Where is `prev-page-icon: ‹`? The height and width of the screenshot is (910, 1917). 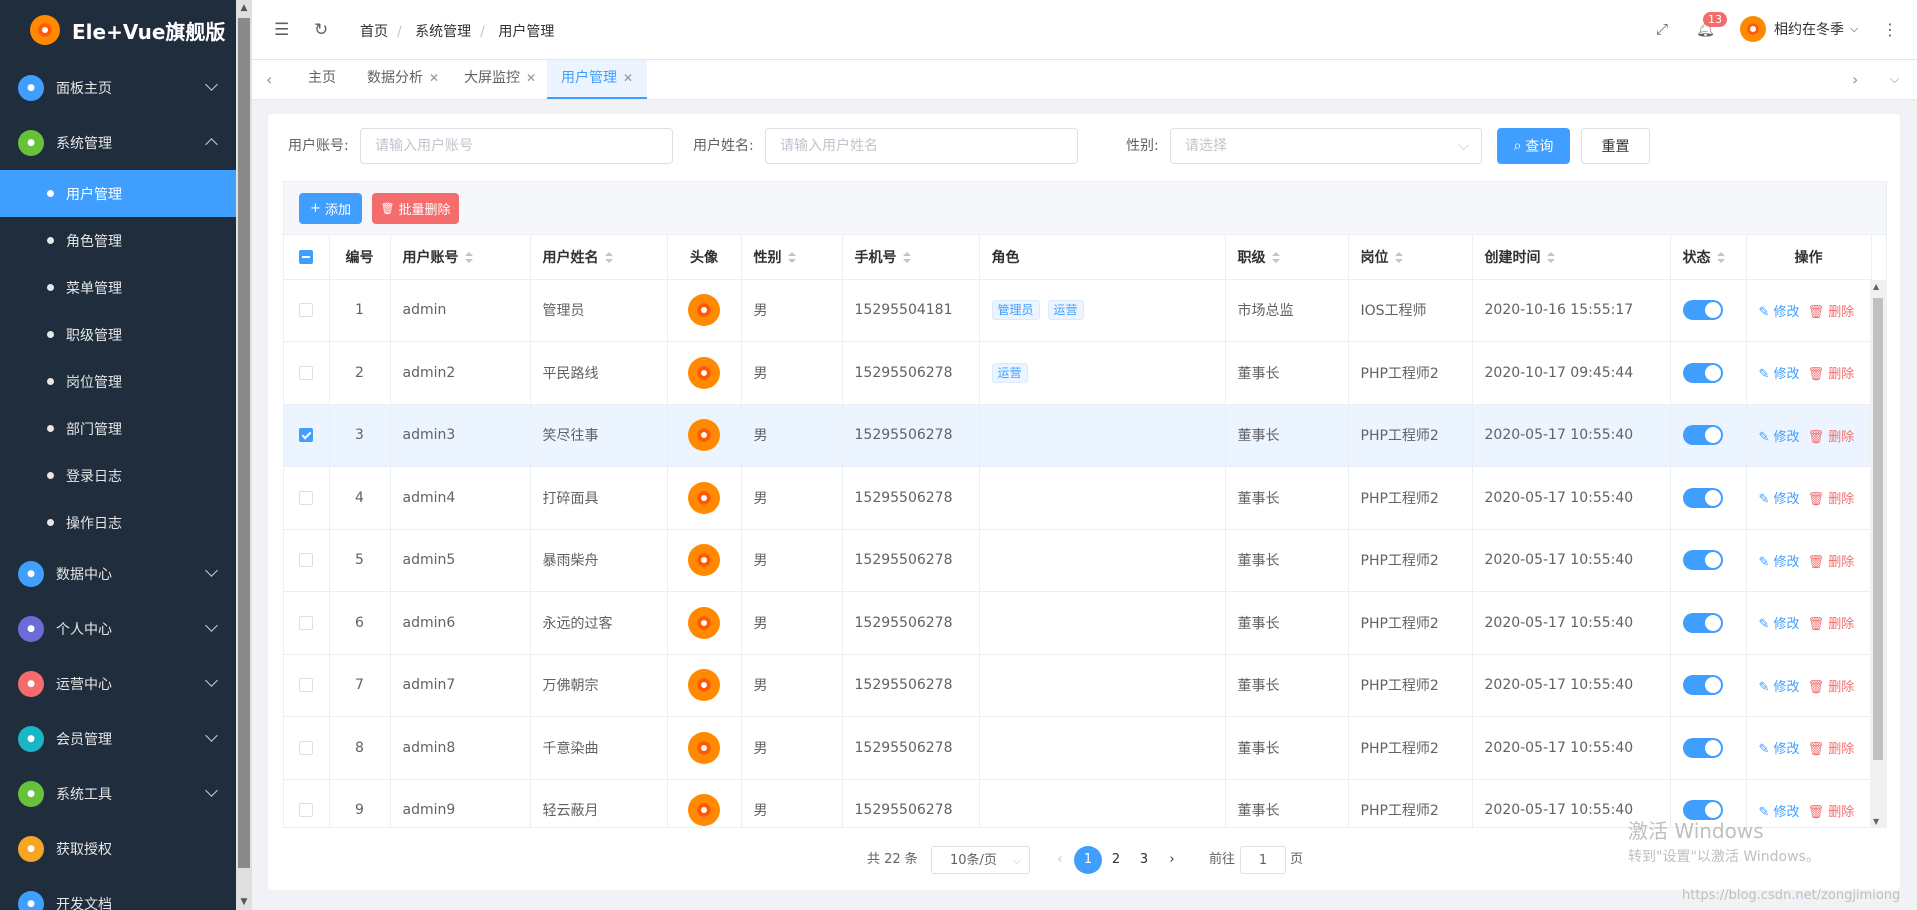
prev-page-icon: ‹ is located at coordinates (1060, 860).